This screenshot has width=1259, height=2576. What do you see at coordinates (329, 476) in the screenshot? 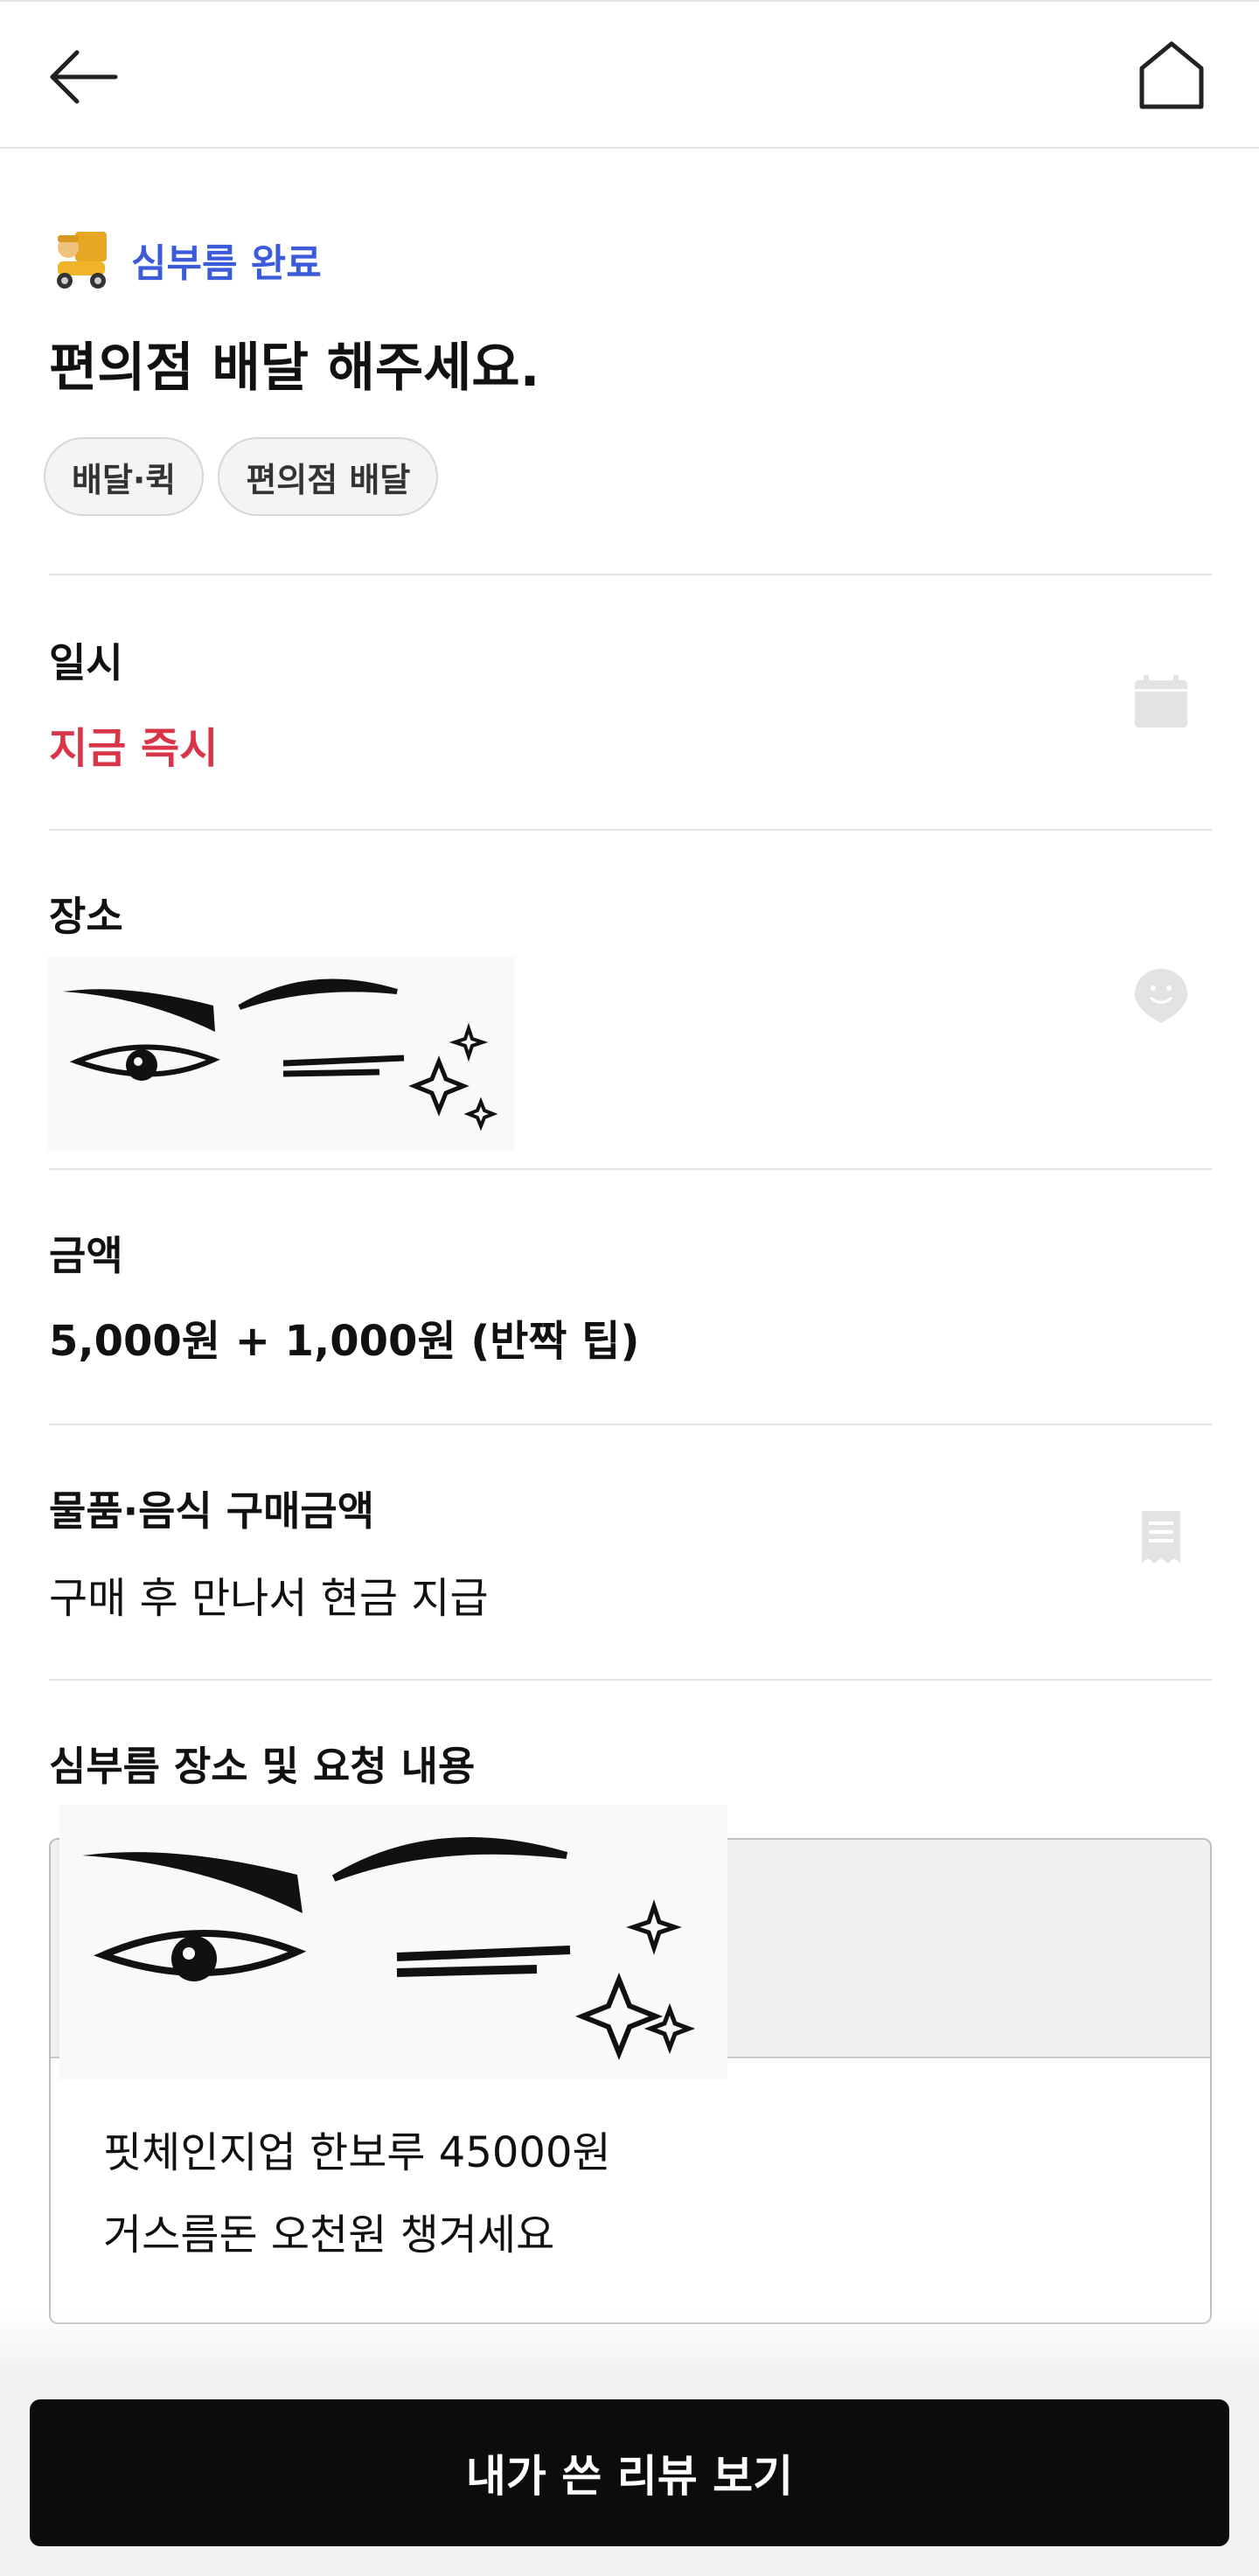
I see `tag-convenience-delivery: 편의점 배달` at bounding box center [329, 476].